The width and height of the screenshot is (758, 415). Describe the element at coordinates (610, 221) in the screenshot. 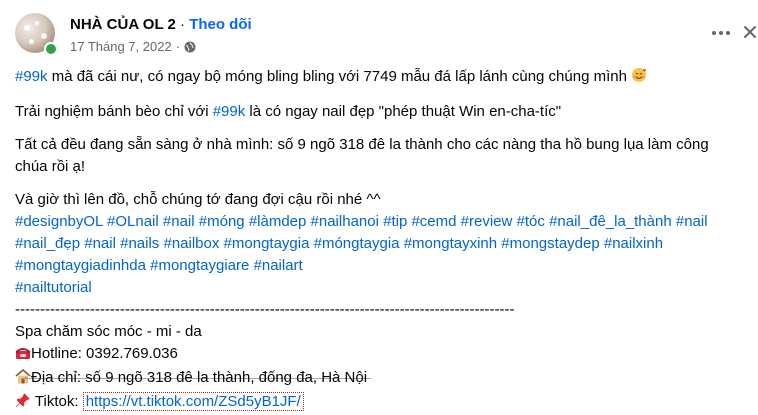

I see `hashtag-link: #nail_đê_la_thành` at that location.